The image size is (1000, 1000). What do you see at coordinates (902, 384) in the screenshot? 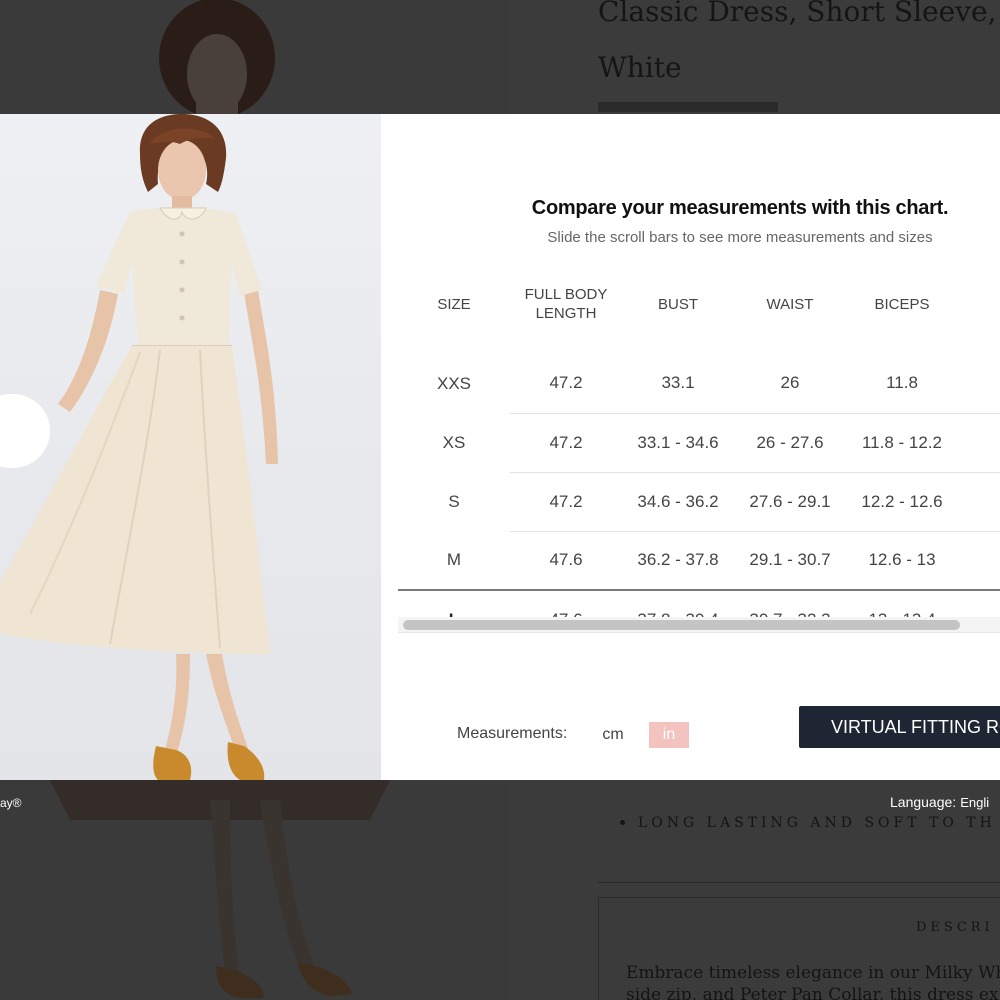
I see `biceps-cell: 11.8` at bounding box center [902, 384].